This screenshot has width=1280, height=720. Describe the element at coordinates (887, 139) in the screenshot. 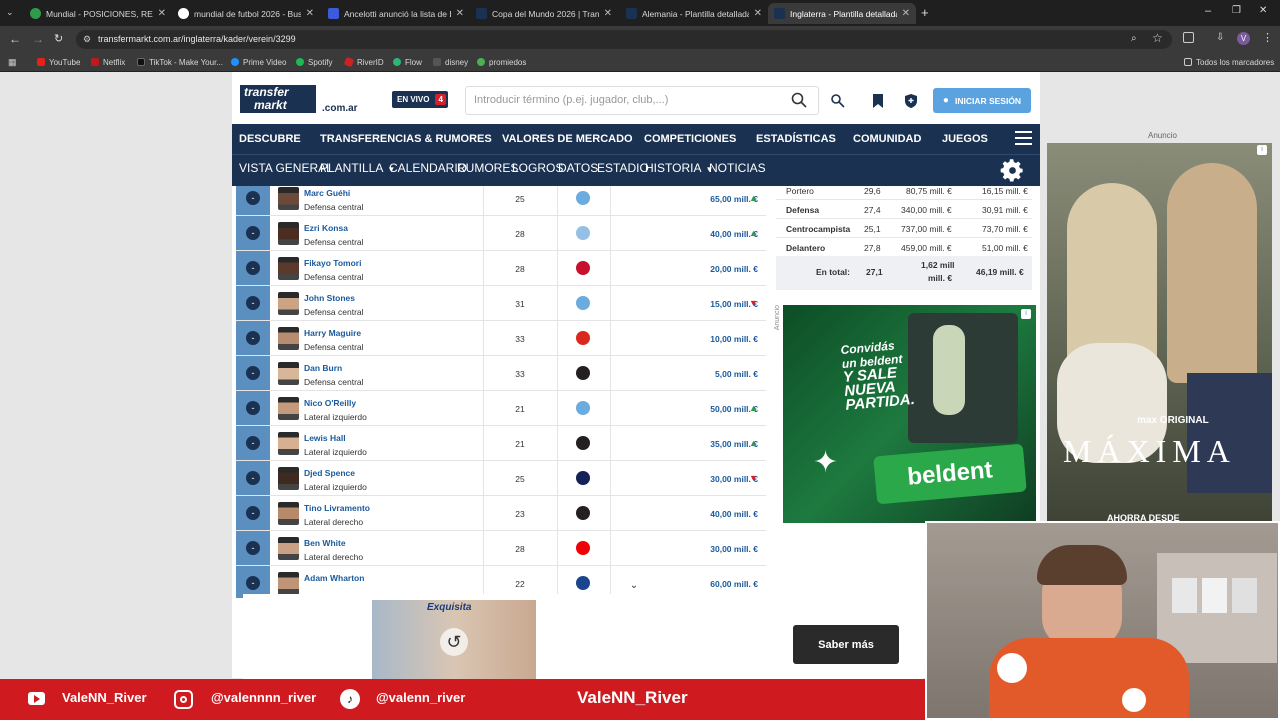

I see `nav-comunidad: COMUNIDAD` at that location.